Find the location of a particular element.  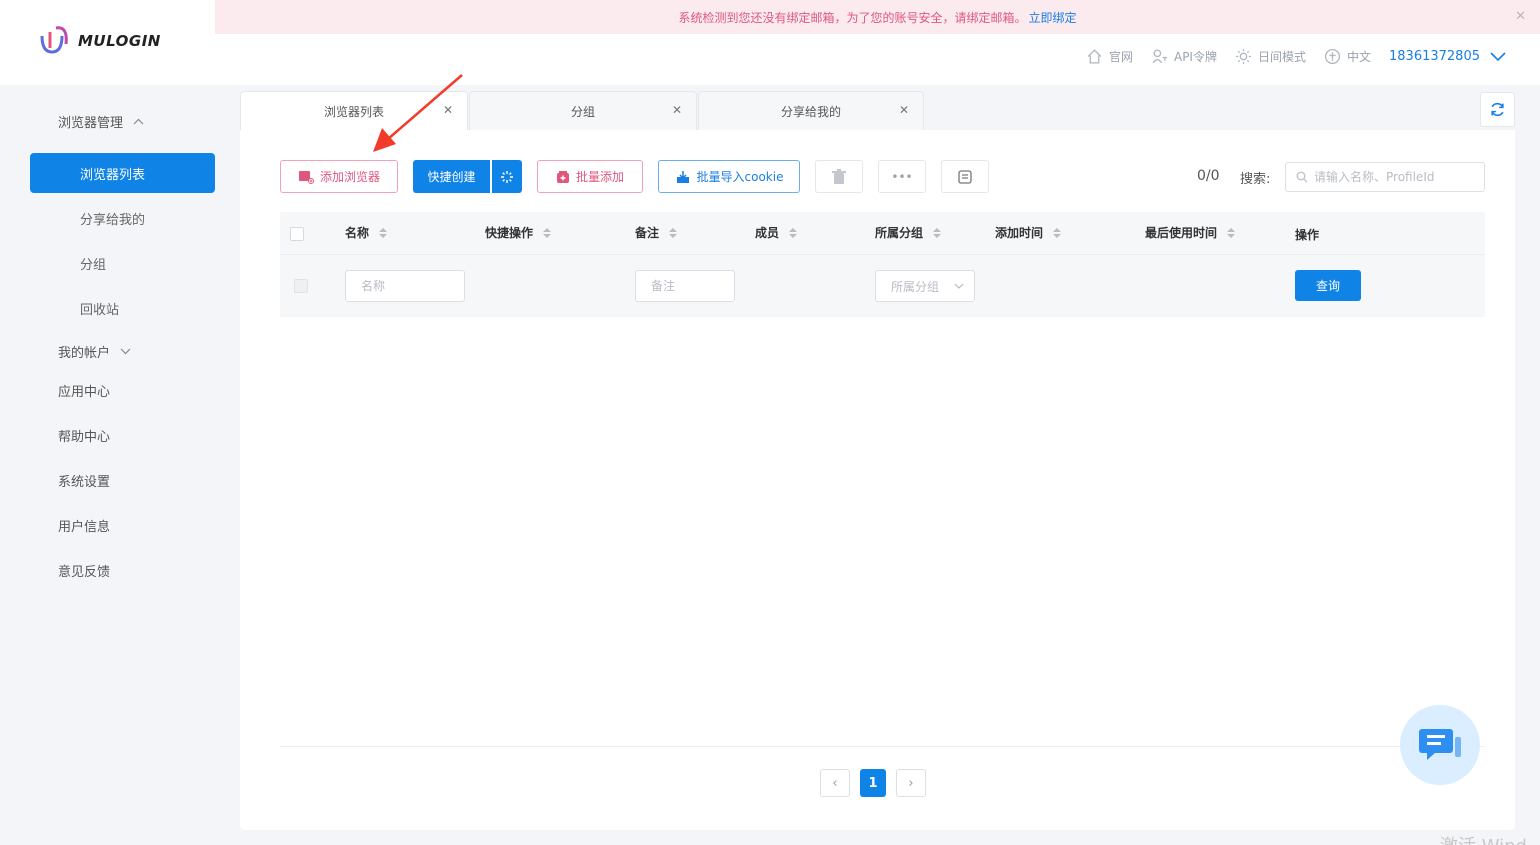

search-field is located at coordinates (1385, 177).